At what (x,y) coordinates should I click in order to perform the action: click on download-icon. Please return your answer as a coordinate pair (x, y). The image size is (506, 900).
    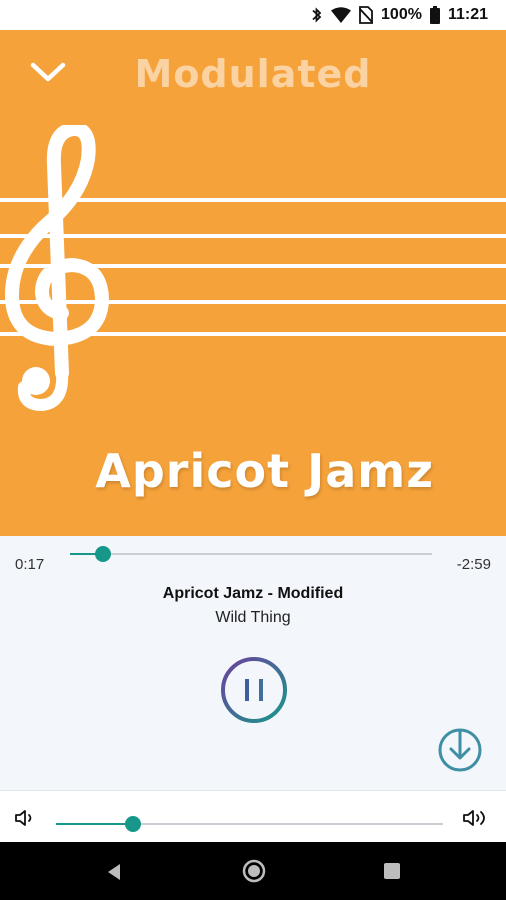
    Looking at the image, I should click on (460, 750).